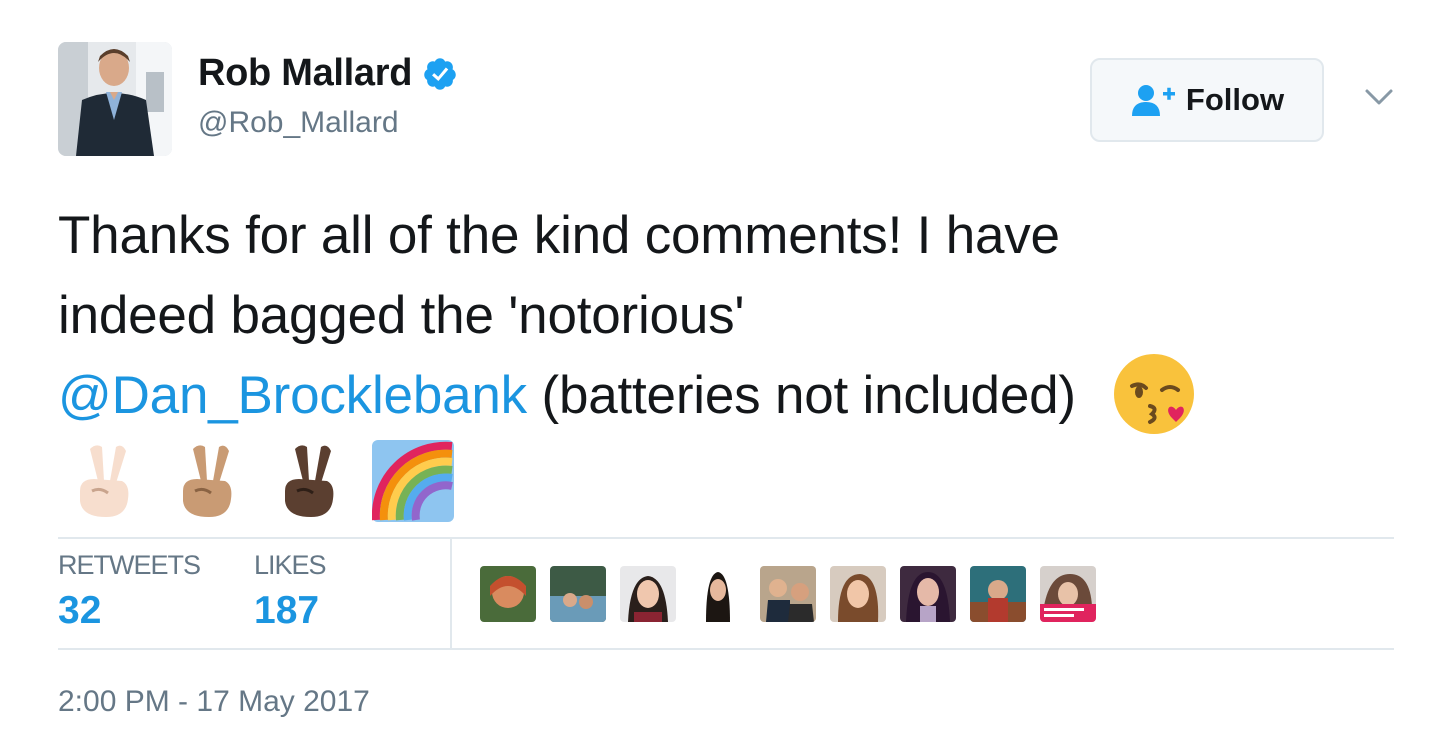 This screenshot has height=747, width=1440. I want to click on likers-avatar-row, so click(795, 594).